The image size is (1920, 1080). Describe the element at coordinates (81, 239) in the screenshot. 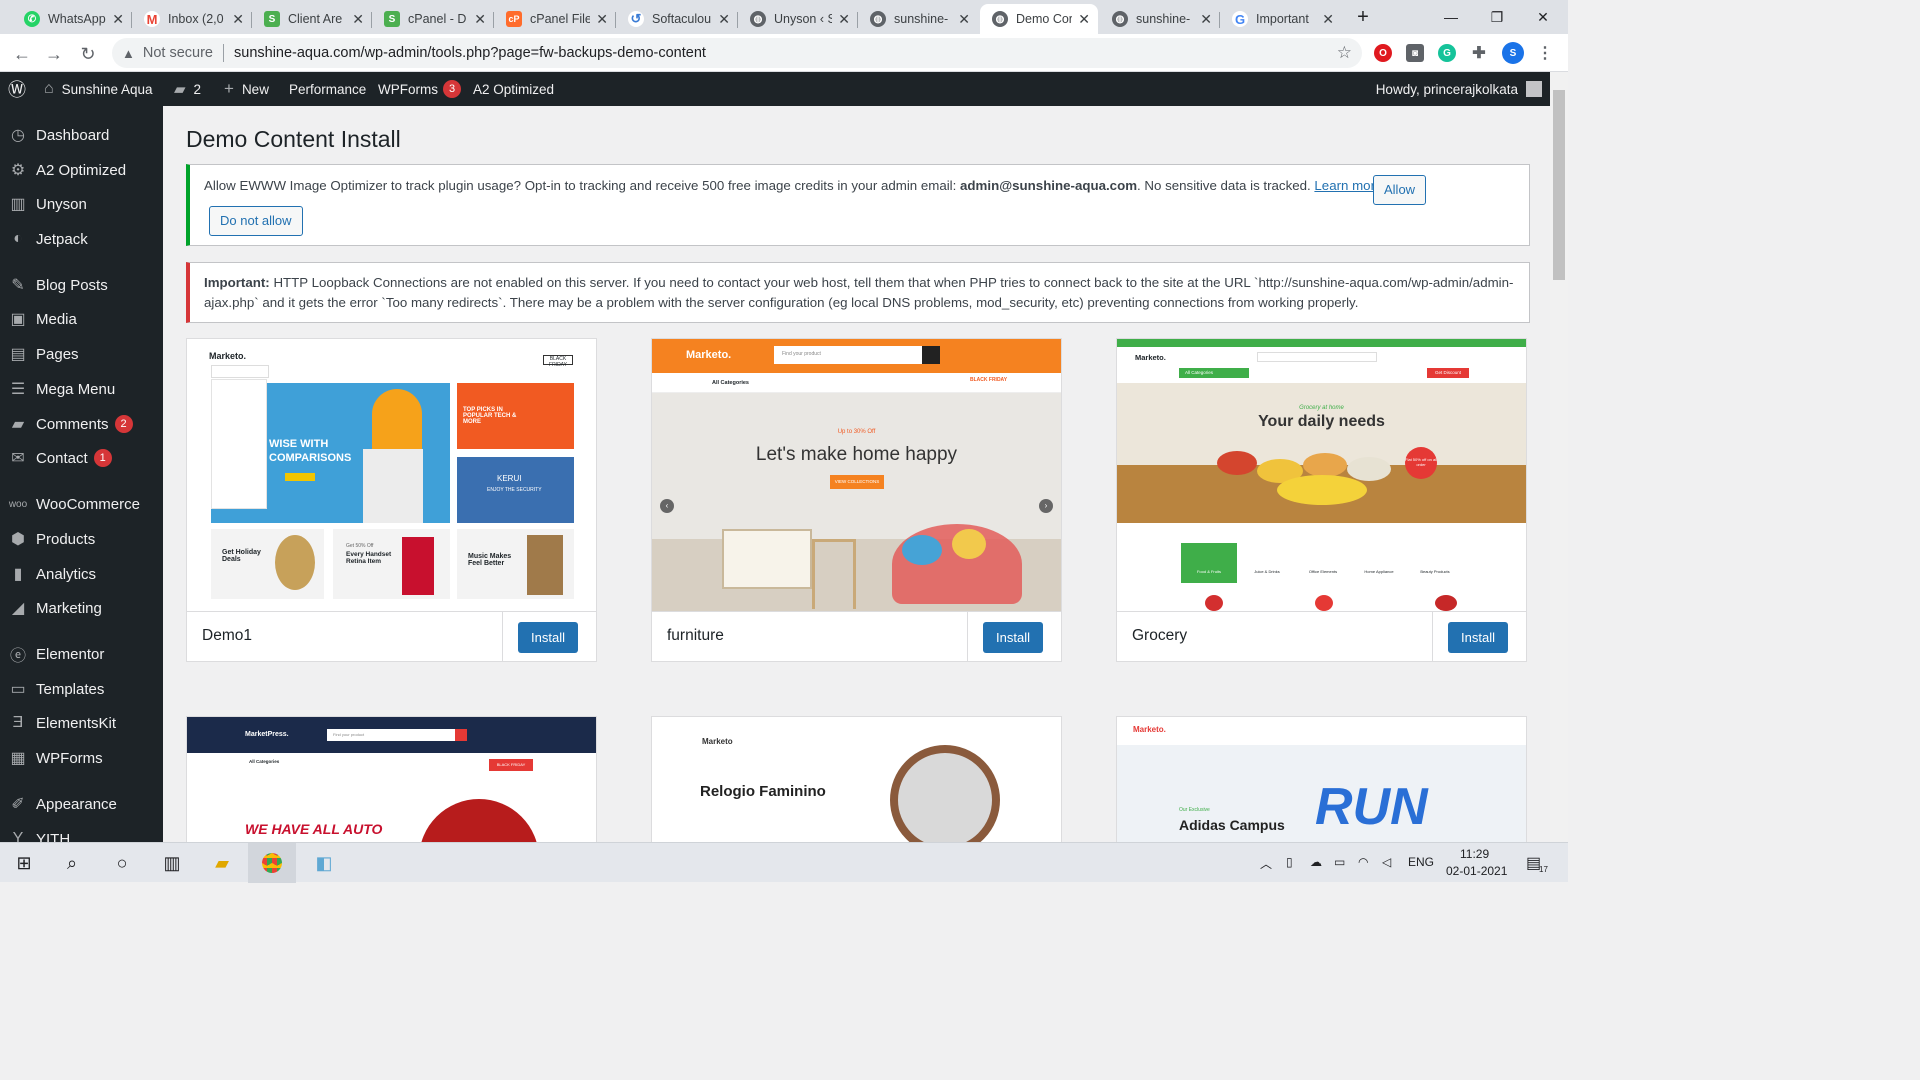

I see `sidebar-item-jetpack: ◐ Jetpack` at that location.